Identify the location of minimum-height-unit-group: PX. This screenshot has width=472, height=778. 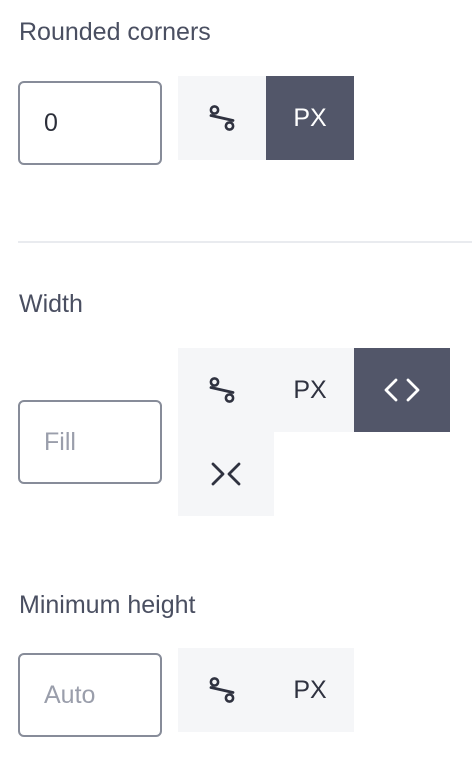
(314, 690).